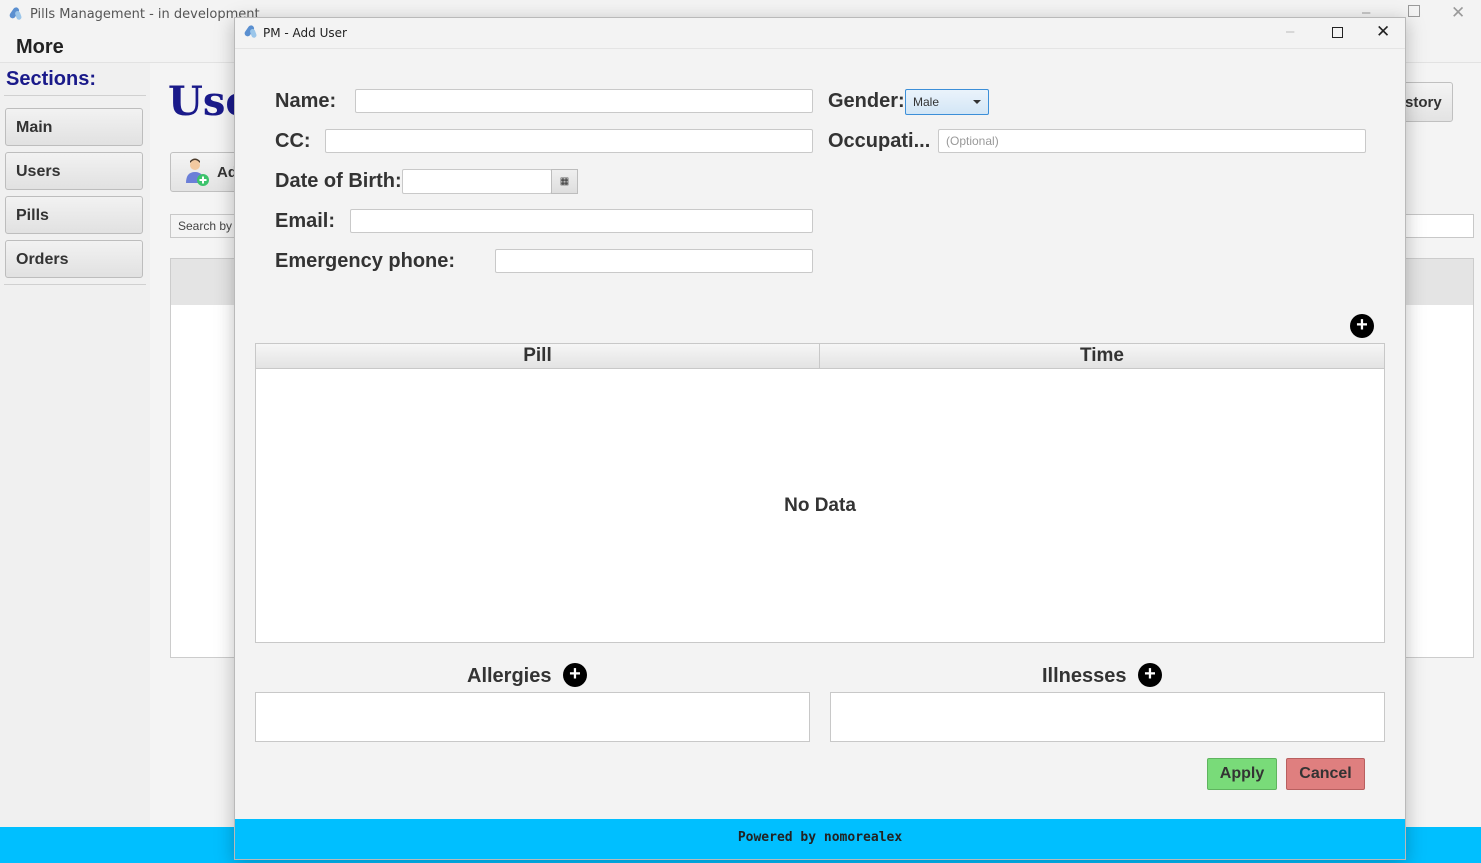  Describe the element at coordinates (509, 676) in the screenshot. I see `allergies-label: Allergies` at that location.